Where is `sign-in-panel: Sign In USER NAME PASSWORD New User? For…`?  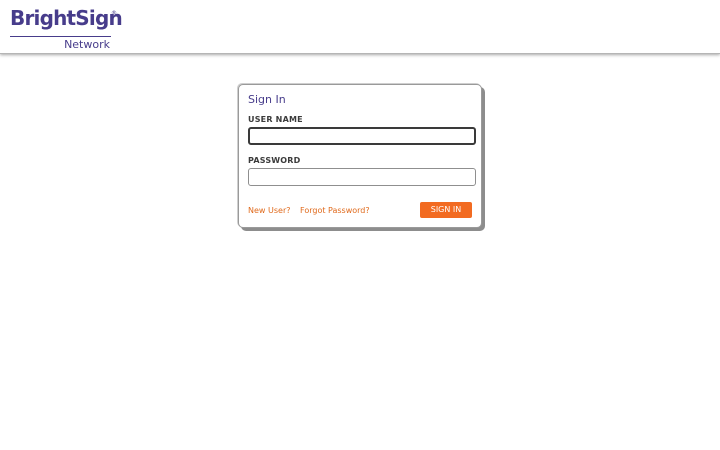 sign-in-panel: Sign In USER NAME PASSWORD New User? For… is located at coordinates (360, 156).